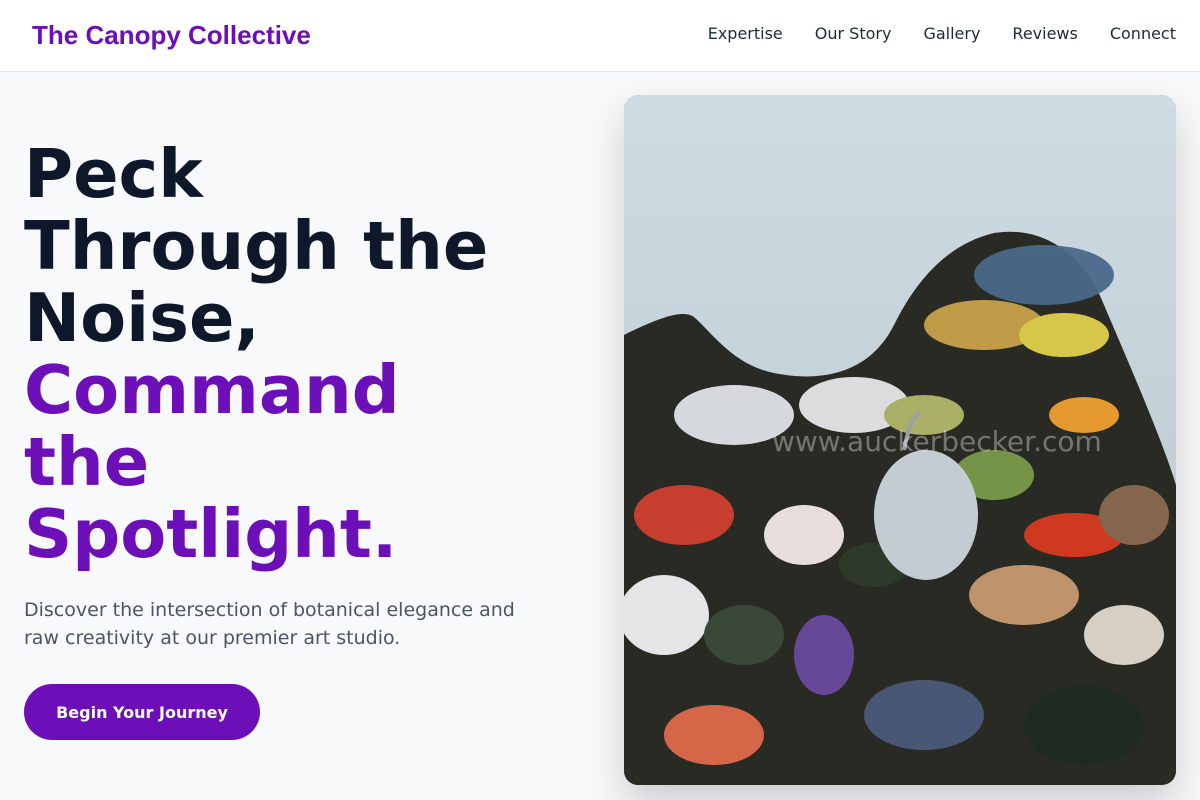 The width and height of the screenshot is (1200, 800). Describe the element at coordinates (256, 246) in the screenshot. I see `headline-line-2: Through the` at that location.